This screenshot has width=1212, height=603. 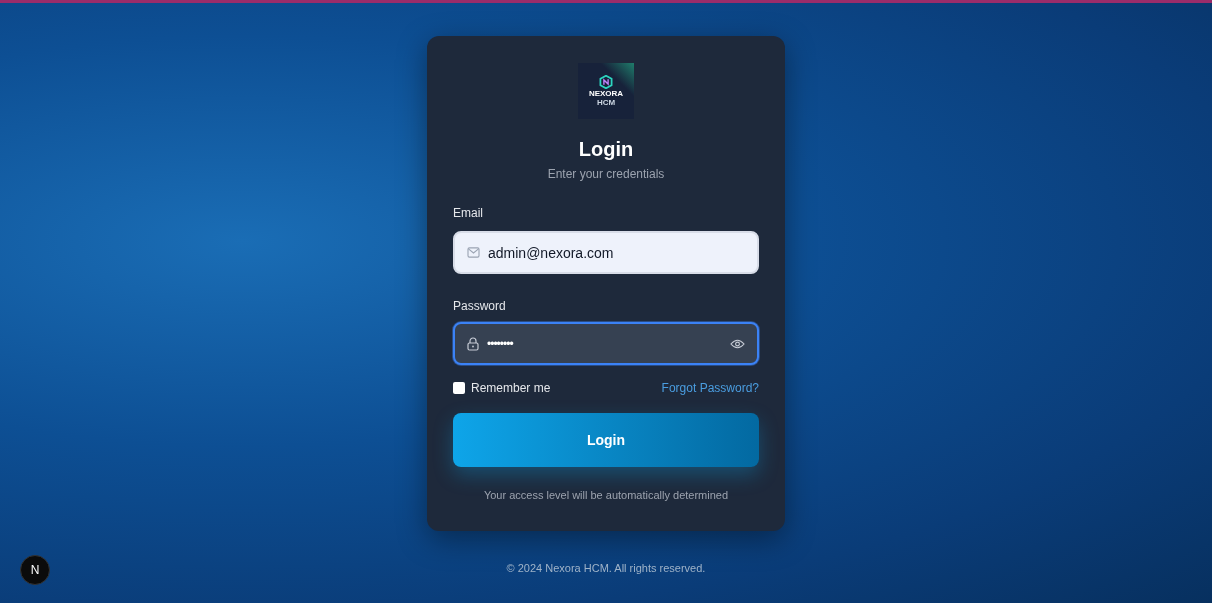 What do you see at coordinates (606, 495) in the screenshot?
I see `access-note: Your access level will be automatically determined` at bounding box center [606, 495].